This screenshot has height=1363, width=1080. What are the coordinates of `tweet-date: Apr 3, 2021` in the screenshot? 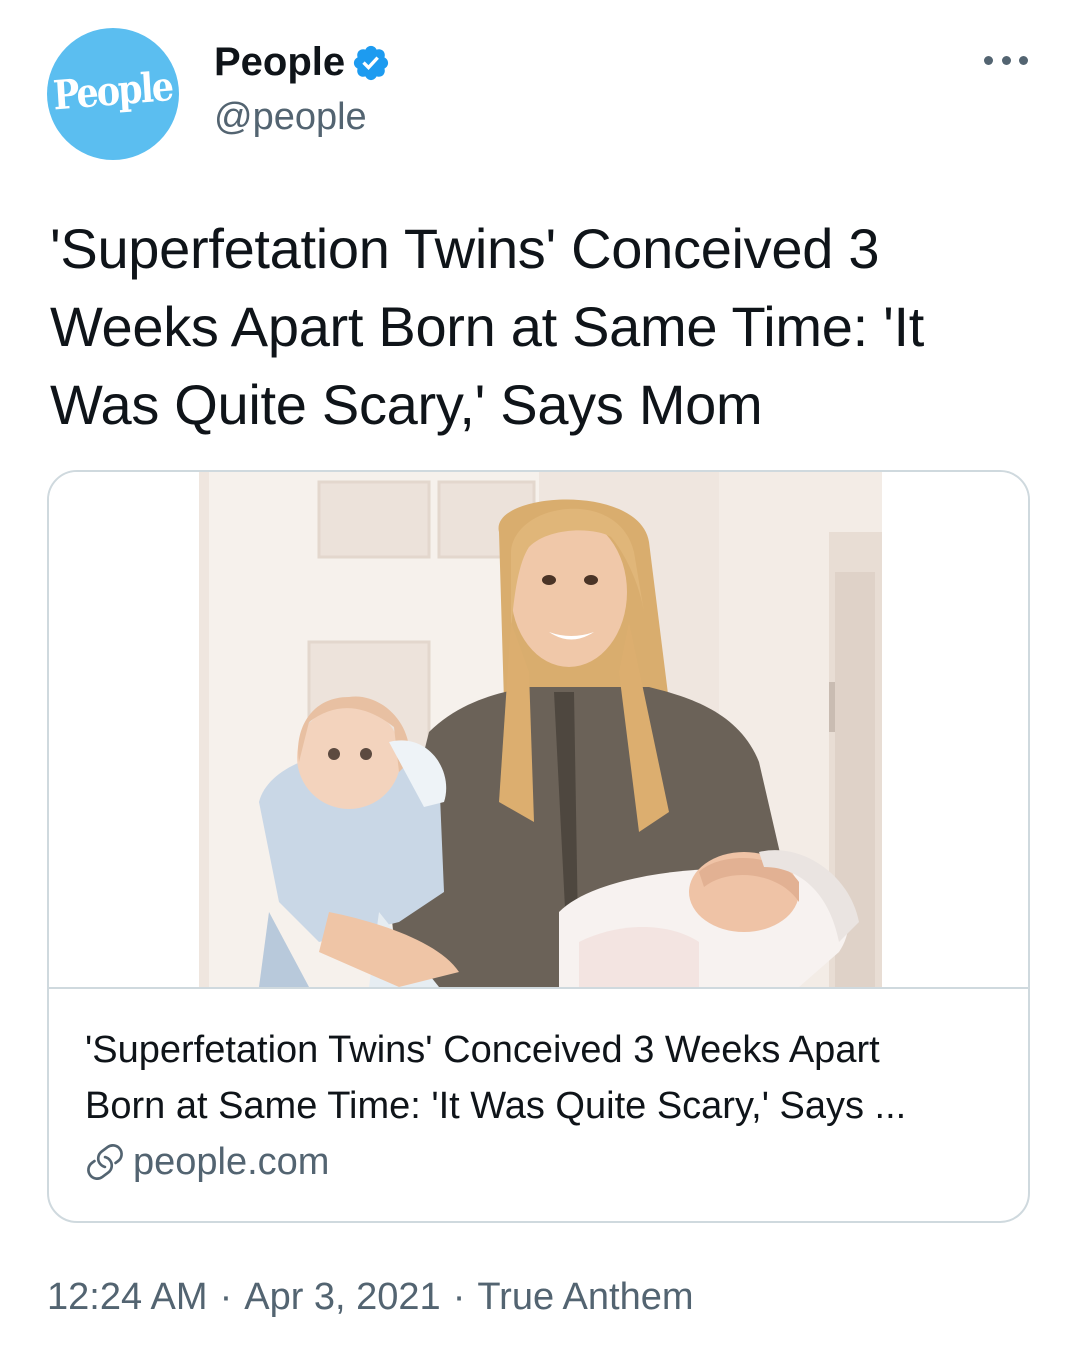 It's located at (342, 1297).